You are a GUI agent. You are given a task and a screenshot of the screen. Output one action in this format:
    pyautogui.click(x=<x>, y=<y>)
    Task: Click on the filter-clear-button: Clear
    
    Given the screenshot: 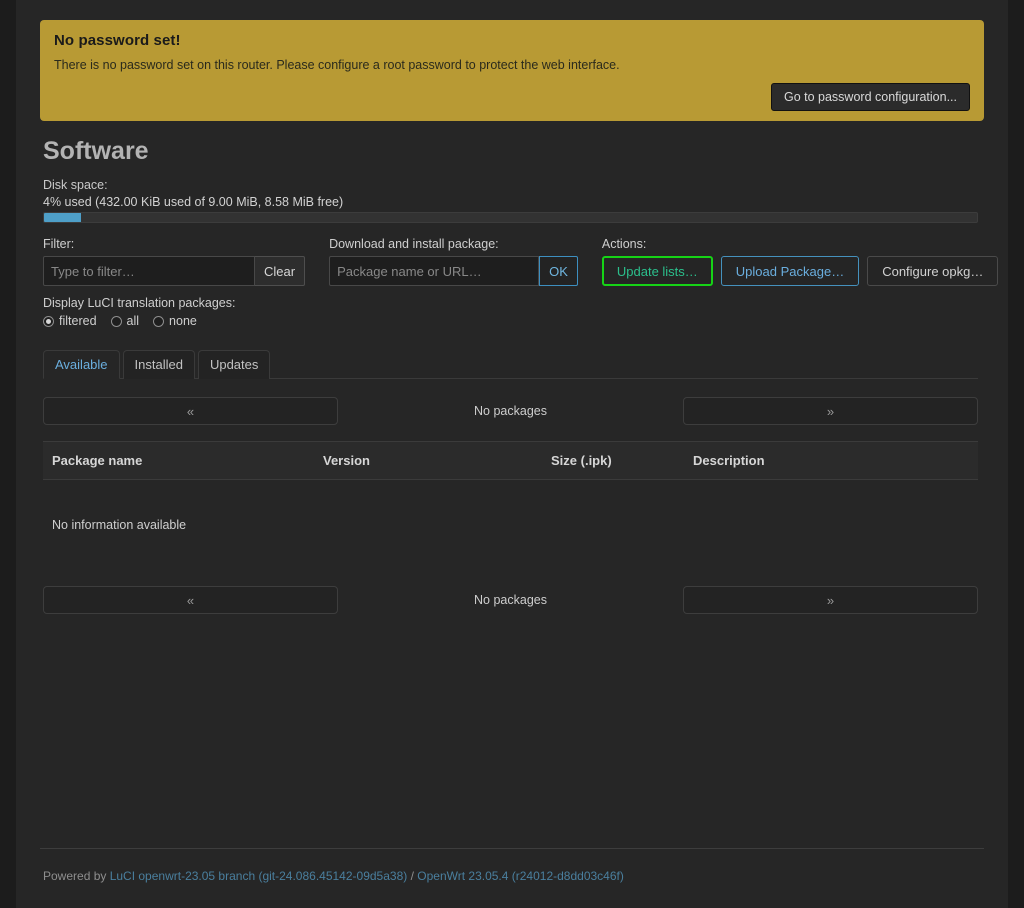 What is the action you would take?
    pyautogui.click(x=280, y=271)
    